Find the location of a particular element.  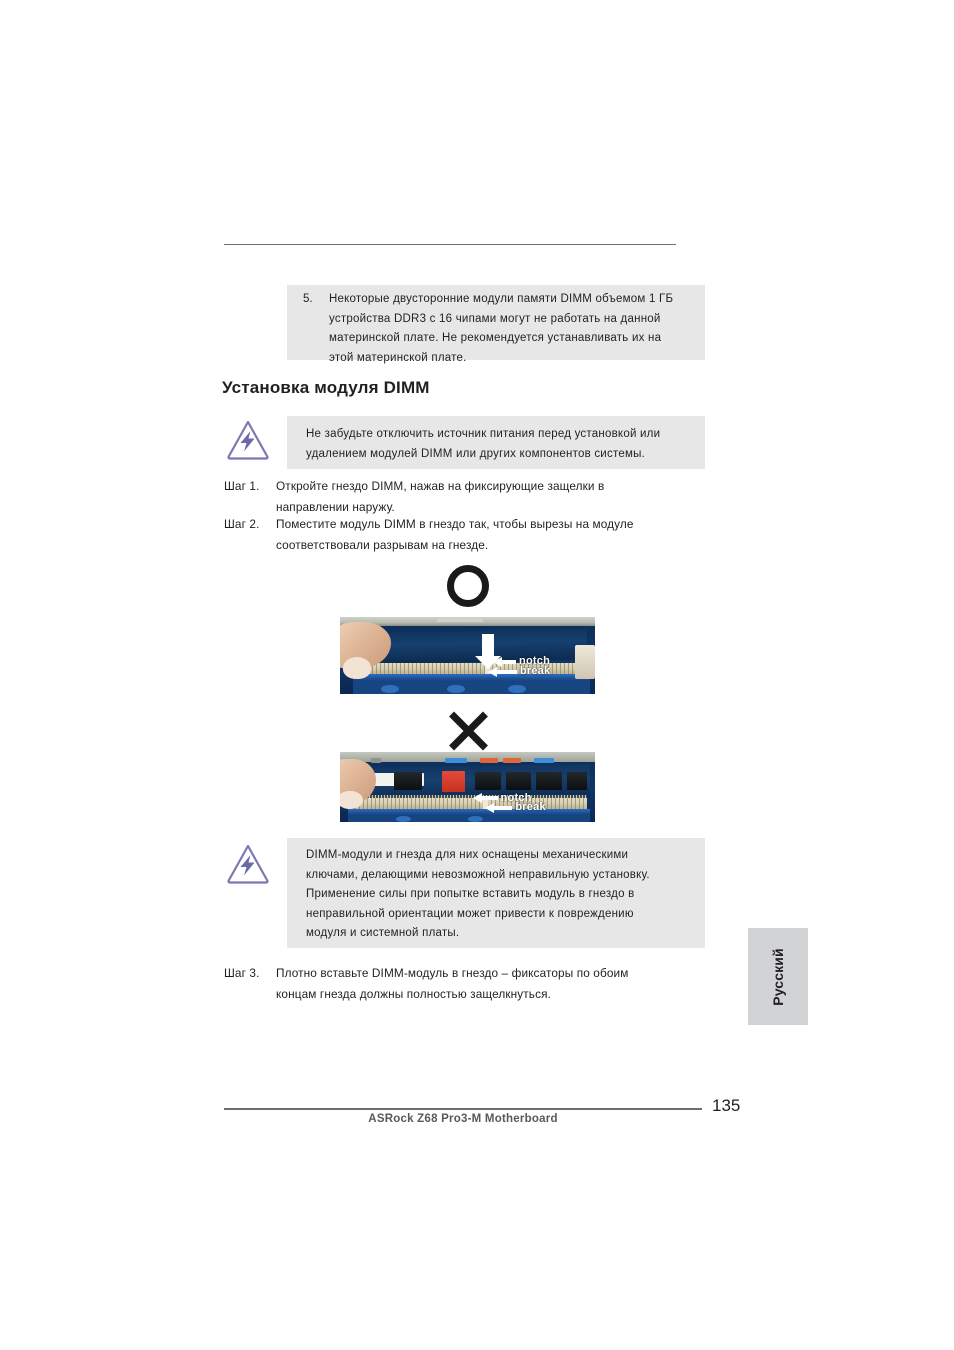

note-5-line: этой материнской плате. is located at coordinates (398, 357).